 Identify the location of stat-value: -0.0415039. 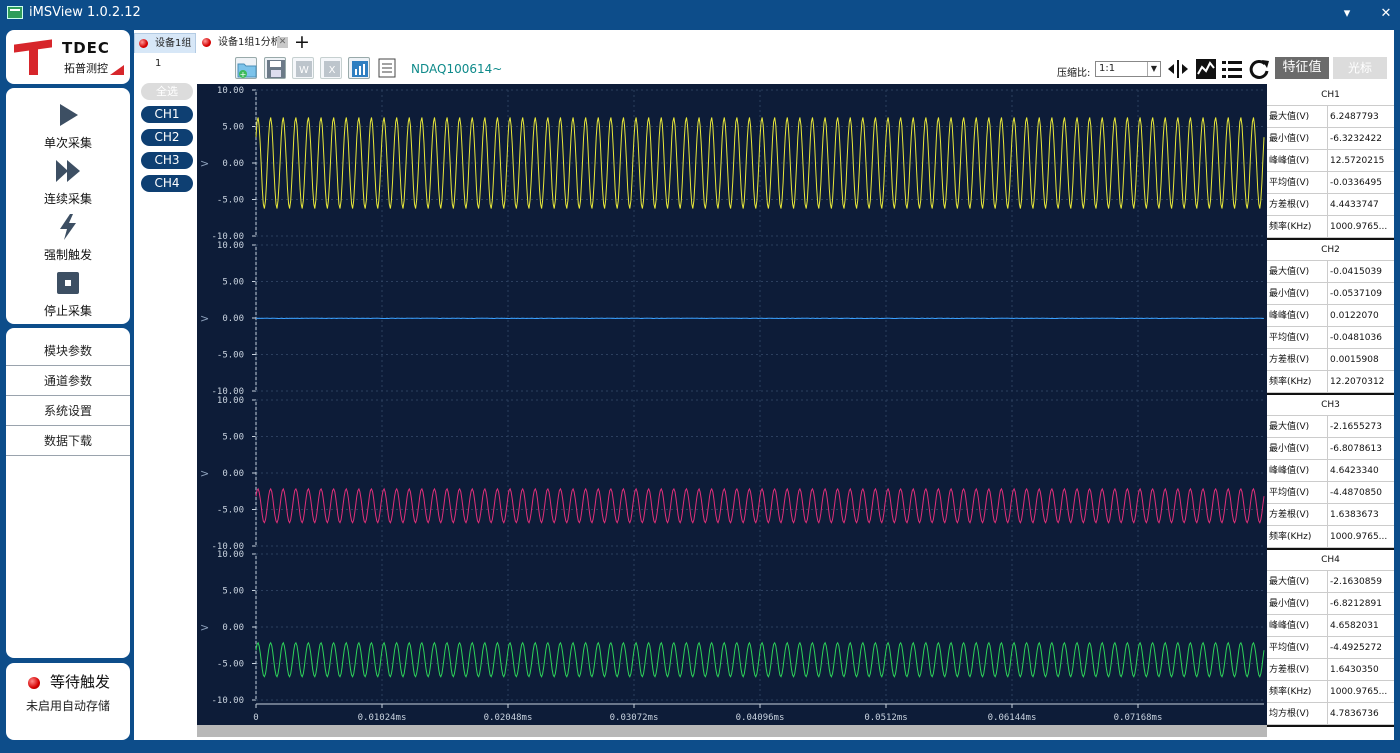
(1360, 272).